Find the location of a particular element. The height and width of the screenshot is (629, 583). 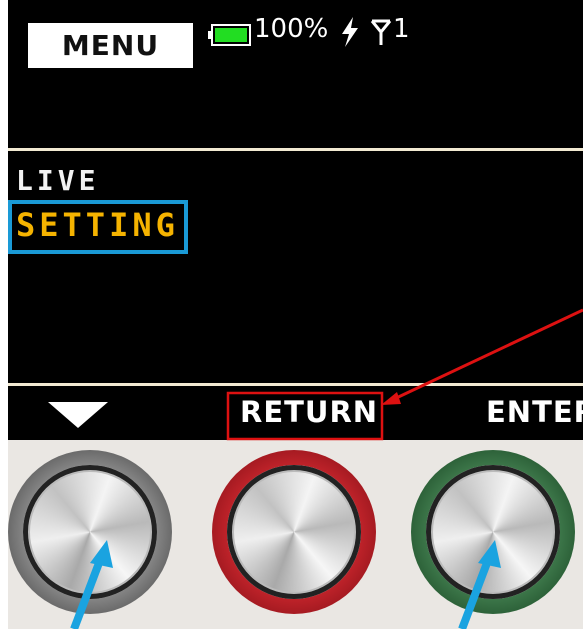

softkey-return: RETURN is located at coordinates (309, 412).